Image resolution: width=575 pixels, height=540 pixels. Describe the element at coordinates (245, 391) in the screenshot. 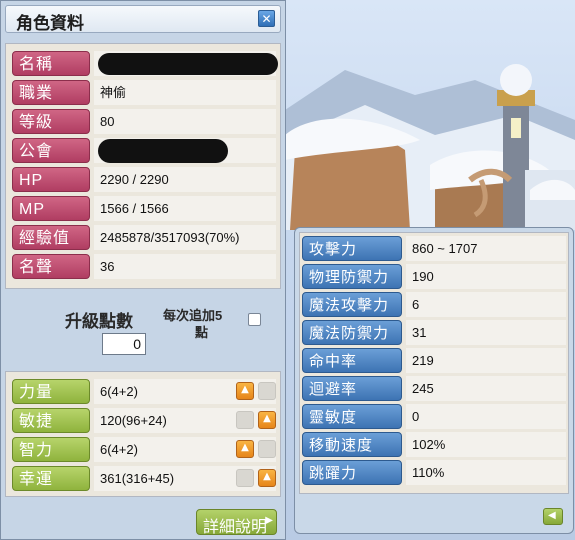

I see `increase-str-button` at that location.